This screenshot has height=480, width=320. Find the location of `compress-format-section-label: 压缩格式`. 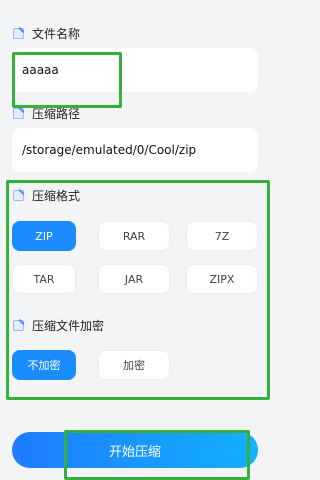

compress-format-section-label: 压缩格式 is located at coordinates (46, 195).